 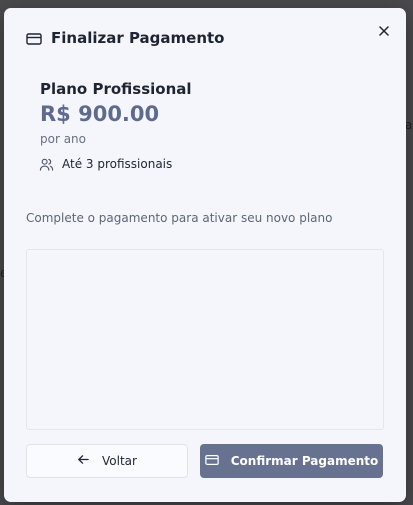 What do you see at coordinates (138, 38) in the screenshot?
I see `modal-title: Finalizar Pagamento` at bounding box center [138, 38].